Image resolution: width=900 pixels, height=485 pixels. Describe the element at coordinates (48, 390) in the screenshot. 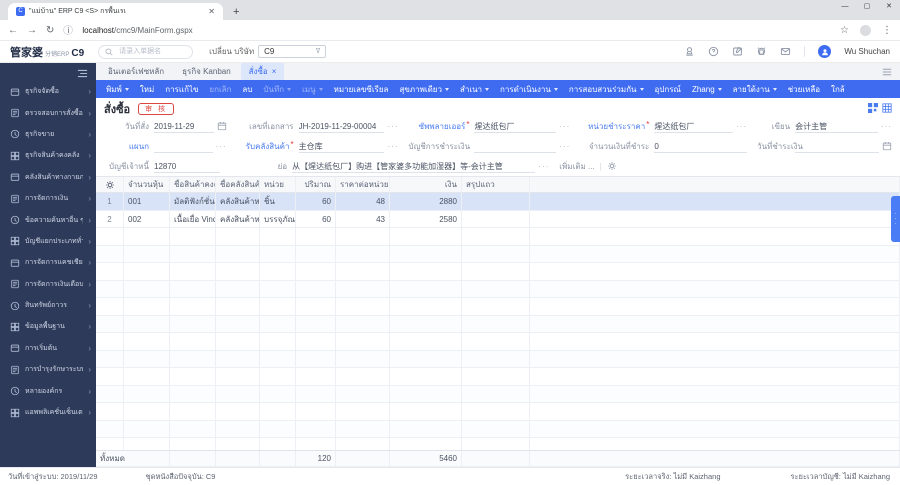

I see `sidebar-item-15: หลายองค์กร ›` at that location.